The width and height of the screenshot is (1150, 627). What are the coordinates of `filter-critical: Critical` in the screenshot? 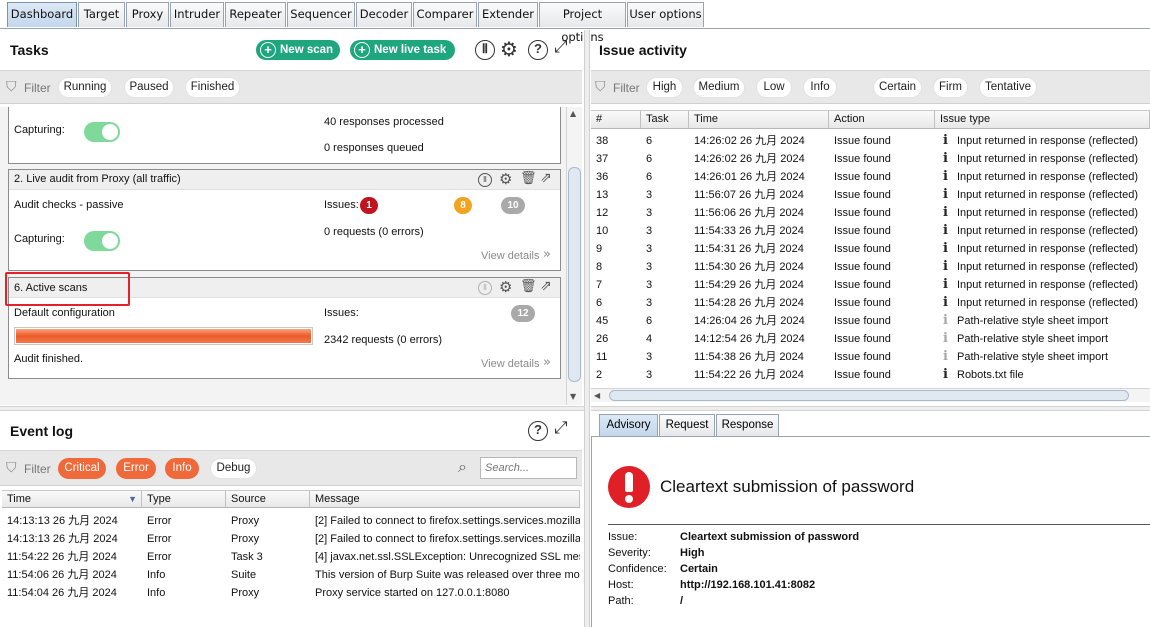 It's located at (82, 468).